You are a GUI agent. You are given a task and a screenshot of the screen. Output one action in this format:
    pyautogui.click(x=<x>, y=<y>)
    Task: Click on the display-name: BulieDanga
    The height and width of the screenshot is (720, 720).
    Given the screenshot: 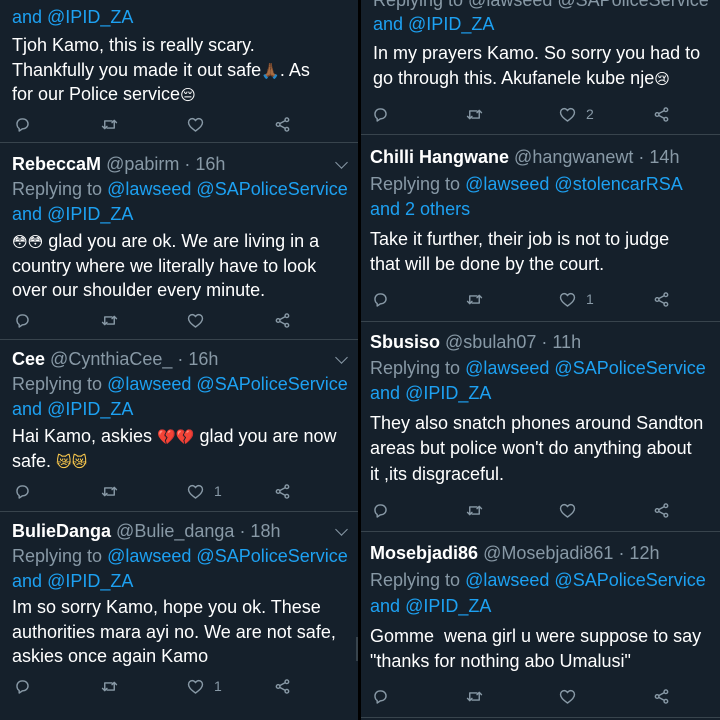 What is the action you would take?
    pyautogui.click(x=61, y=531)
    